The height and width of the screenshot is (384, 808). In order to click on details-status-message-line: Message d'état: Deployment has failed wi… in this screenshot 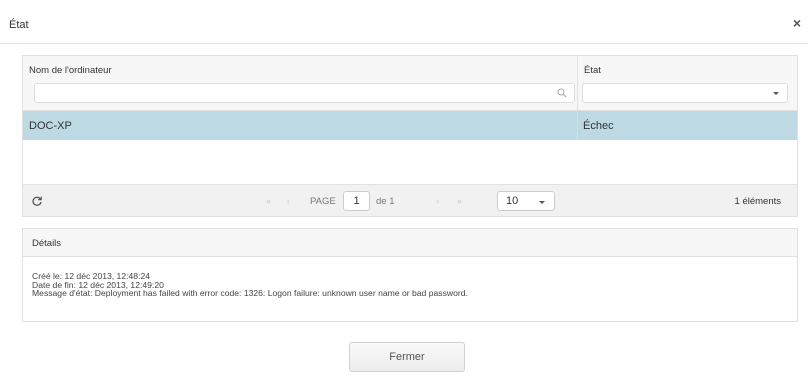, I will do `click(250, 293)`.